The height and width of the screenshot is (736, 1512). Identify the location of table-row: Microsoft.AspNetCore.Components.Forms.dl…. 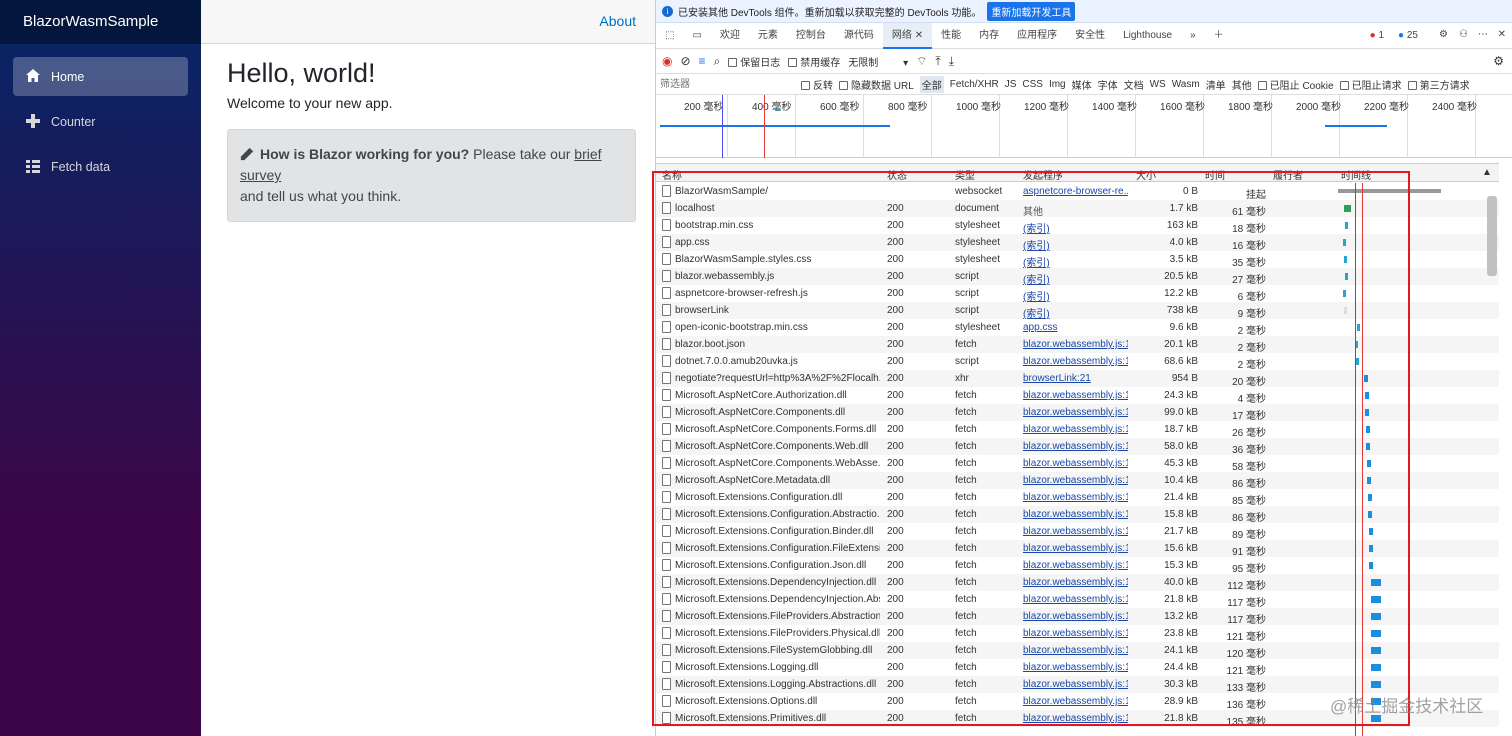
(1077, 430).